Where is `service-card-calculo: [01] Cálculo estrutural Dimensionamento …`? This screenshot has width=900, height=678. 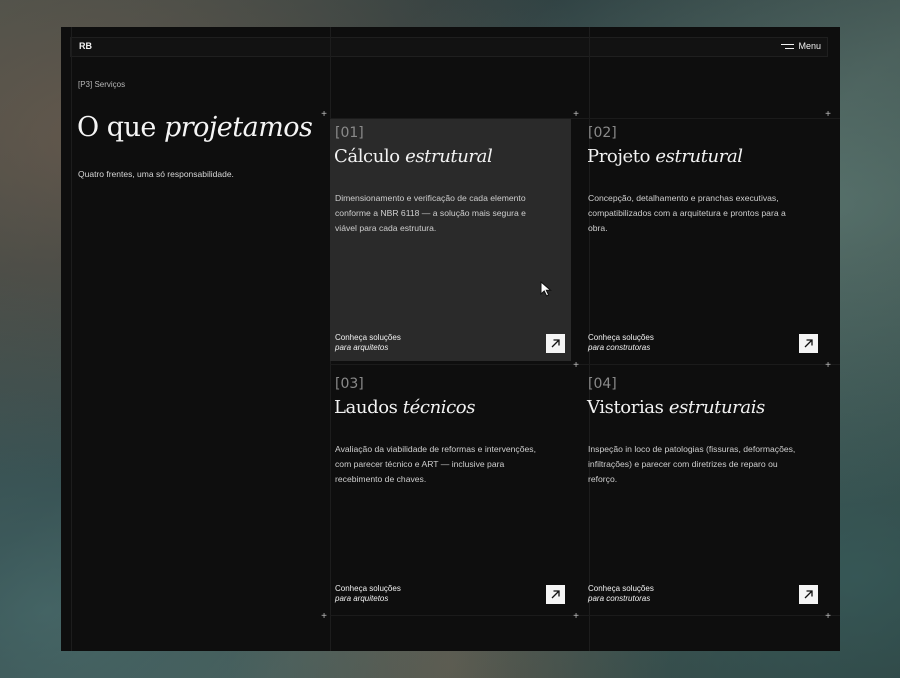
service-card-calculo: [01] Cálculo estrutural Dimensionamento … is located at coordinates (450, 240).